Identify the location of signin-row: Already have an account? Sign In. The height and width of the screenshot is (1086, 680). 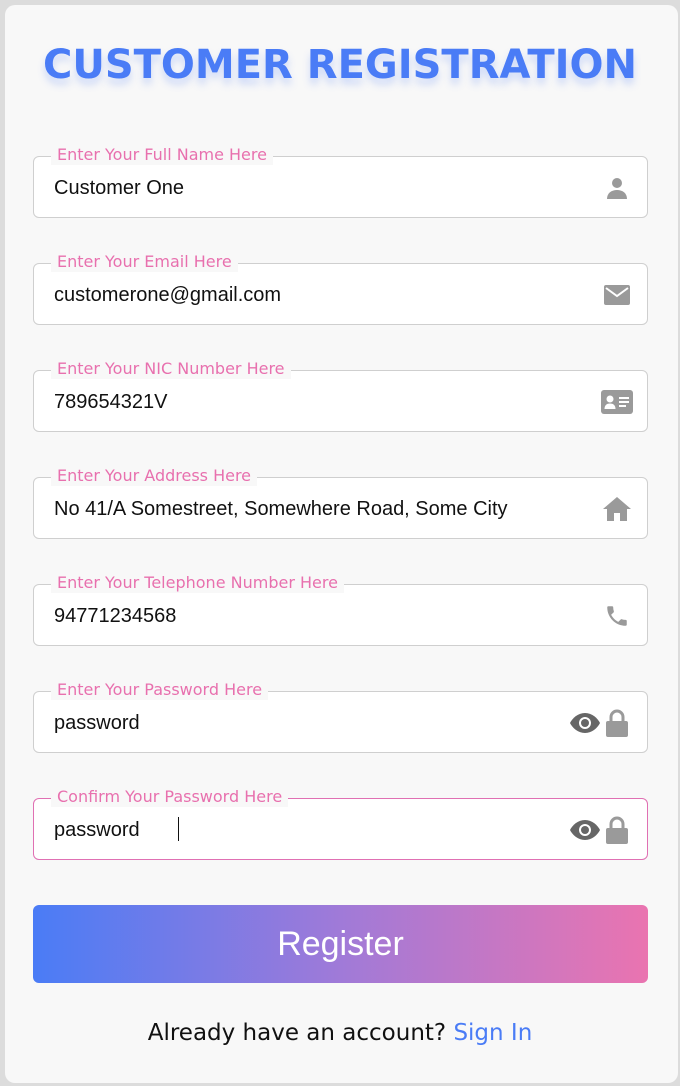
(340, 1033).